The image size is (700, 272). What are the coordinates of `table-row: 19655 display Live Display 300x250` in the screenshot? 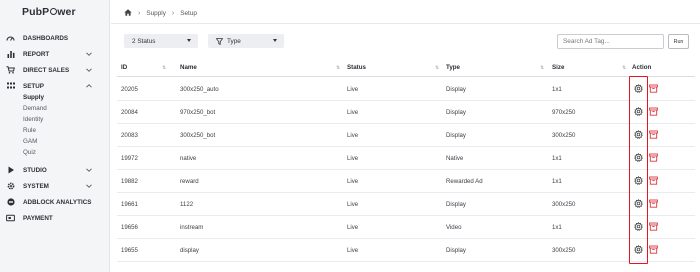 It's located at (406, 250).